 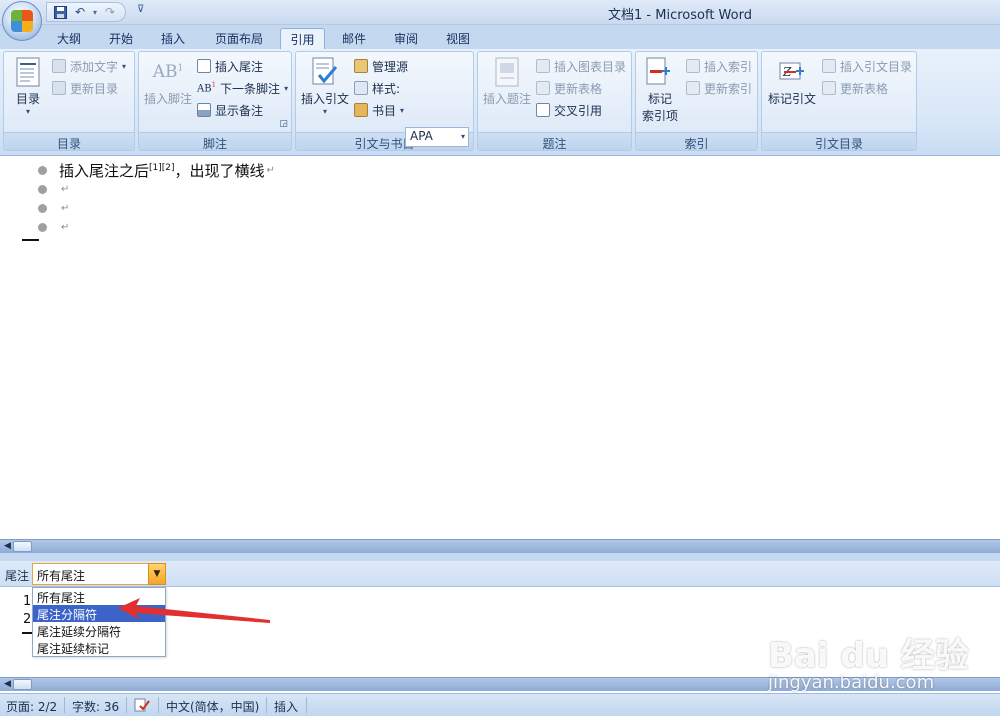 I want to click on insert-citation-icon, so click(x=325, y=72).